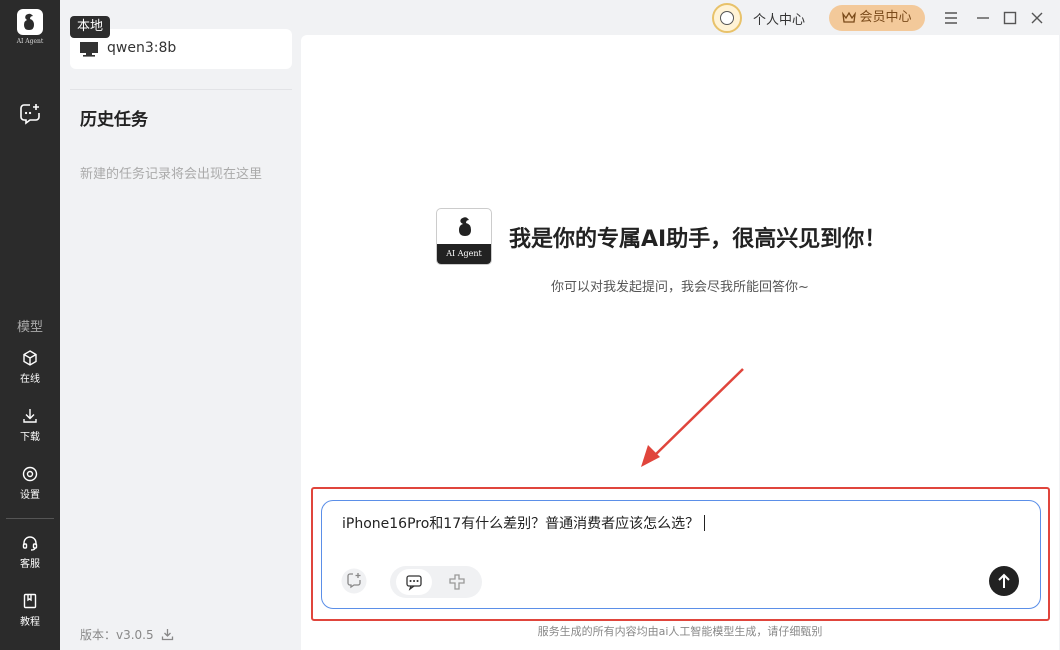 The image size is (1060, 650). I want to click on nav-tutorial: 教程, so click(30, 610).